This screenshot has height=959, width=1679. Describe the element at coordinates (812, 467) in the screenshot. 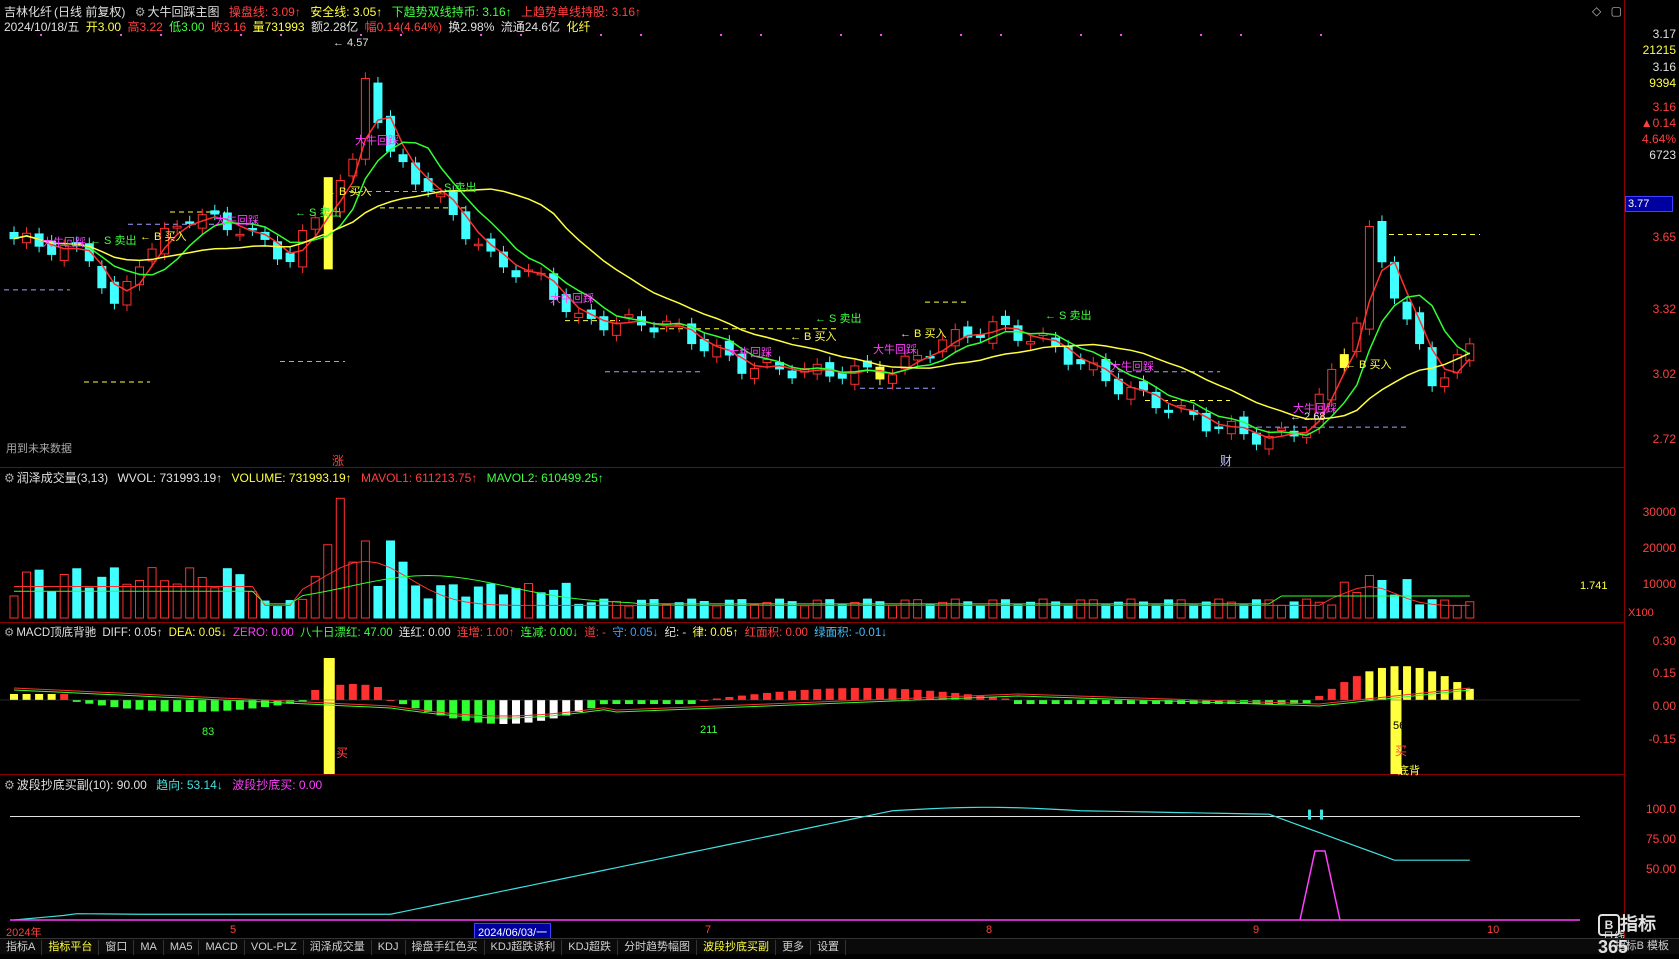

I see `vol-panel-divider` at that location.